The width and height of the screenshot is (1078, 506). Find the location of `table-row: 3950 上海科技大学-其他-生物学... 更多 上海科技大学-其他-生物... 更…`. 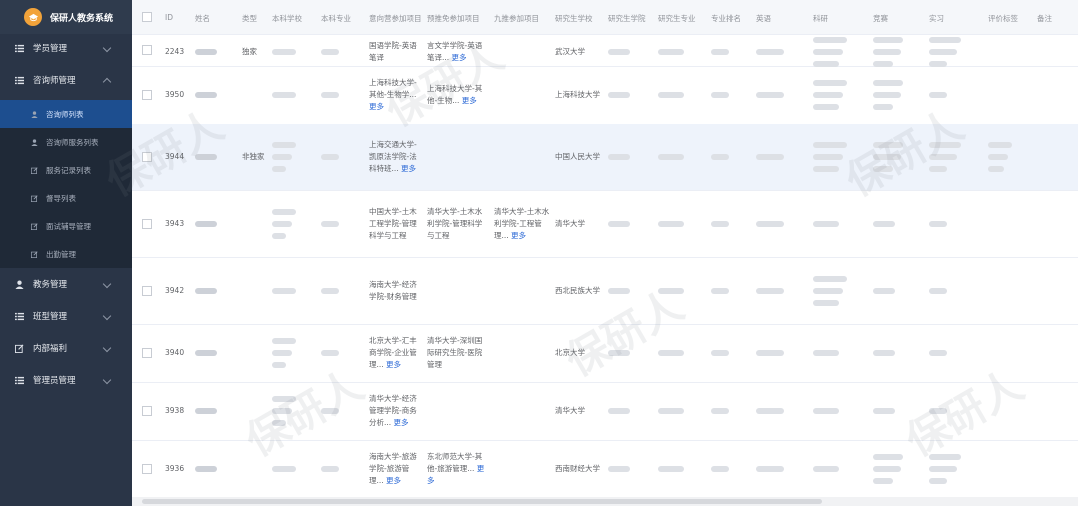

table-row: 3950 上海科技大学-其他-生物学... 更多 上海科技大学-其他-生物... 更… is located at coordinates (605, 95).